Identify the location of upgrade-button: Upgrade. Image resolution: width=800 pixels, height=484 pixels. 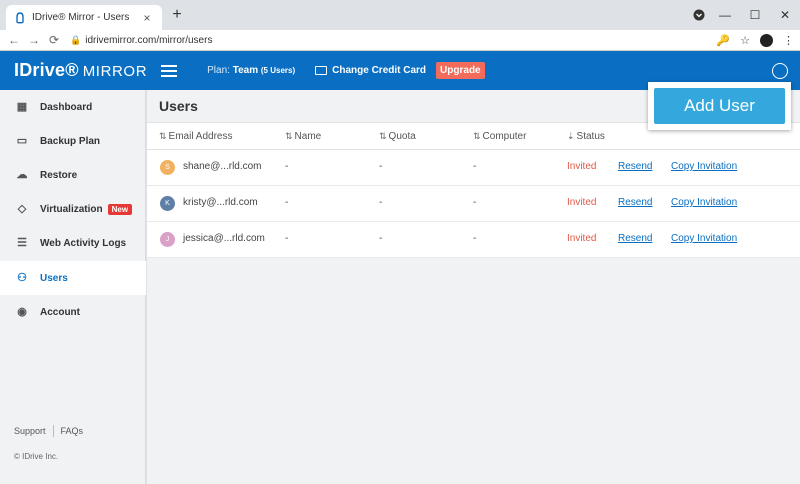
(460, 70).